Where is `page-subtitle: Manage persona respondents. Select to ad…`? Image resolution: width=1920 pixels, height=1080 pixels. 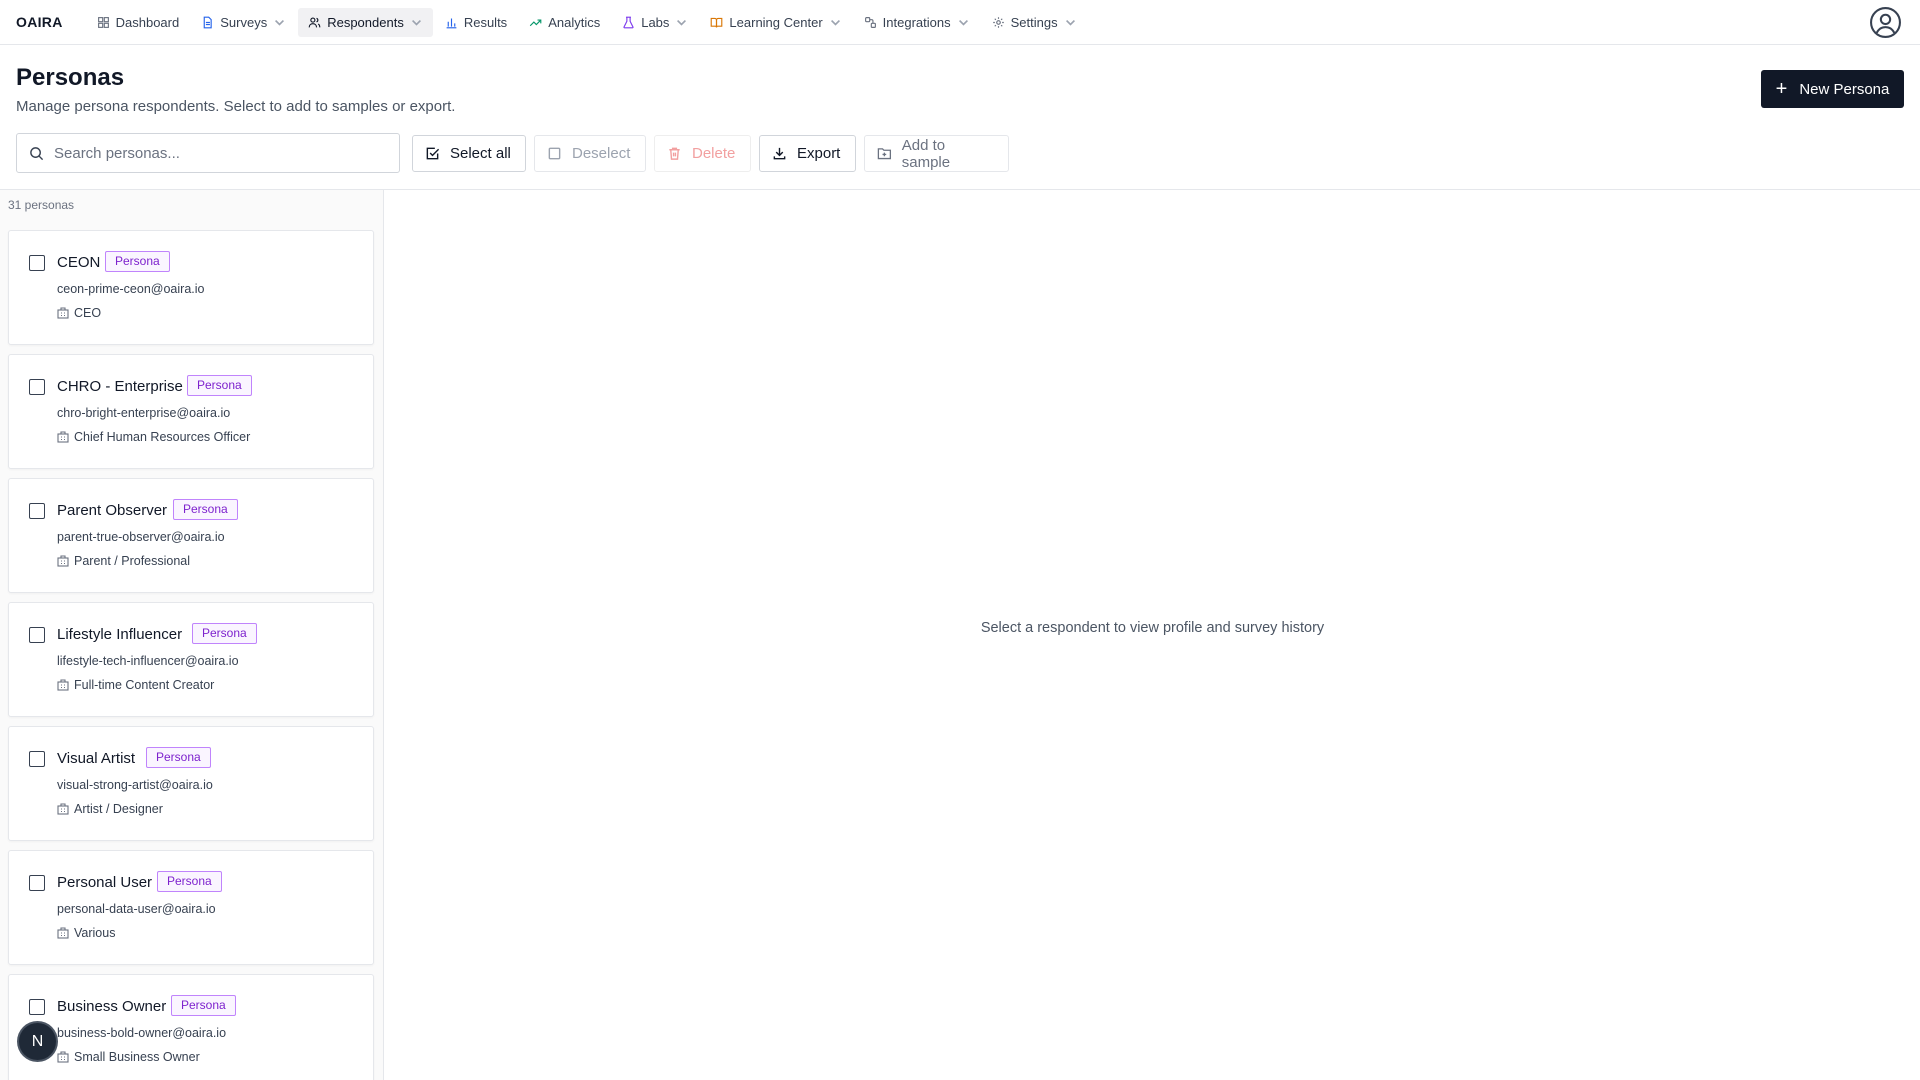 page-subtitle: Manage persona respondents. Select to ad… is located at coordinates (236, 106).